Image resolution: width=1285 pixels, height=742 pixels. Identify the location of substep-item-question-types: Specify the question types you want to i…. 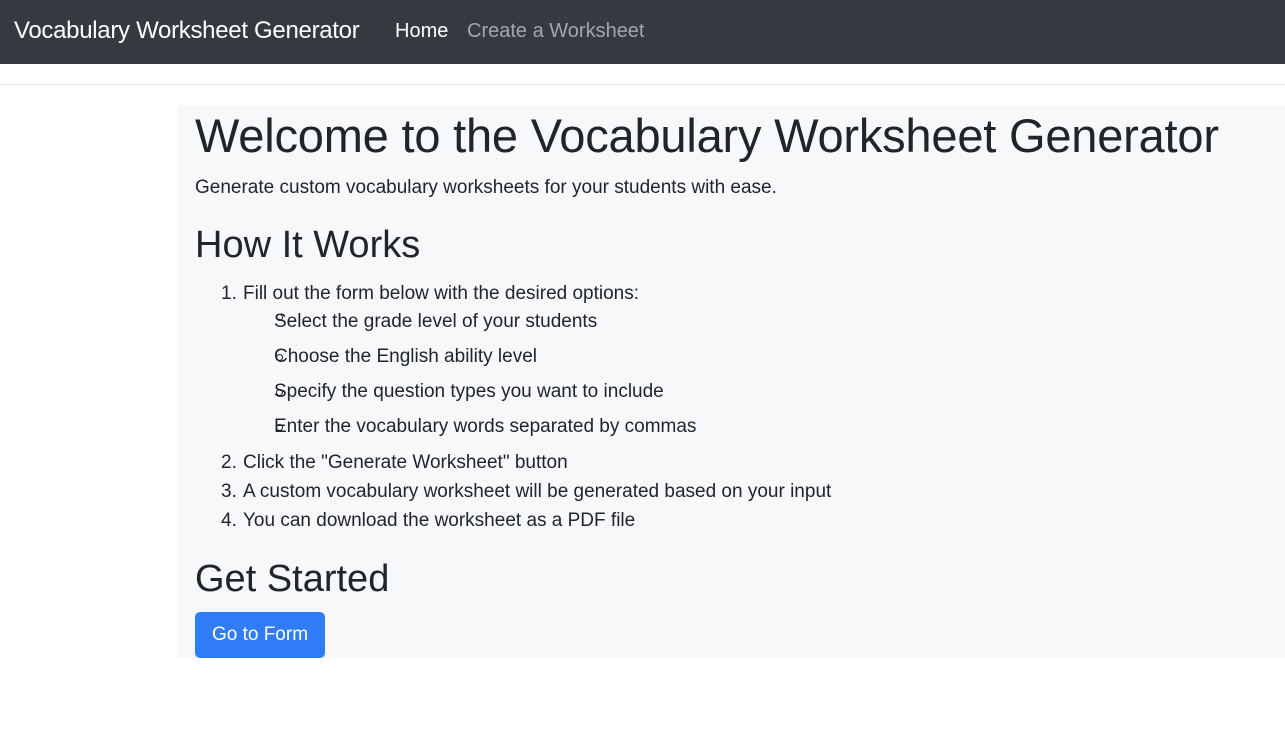
(469, 391).